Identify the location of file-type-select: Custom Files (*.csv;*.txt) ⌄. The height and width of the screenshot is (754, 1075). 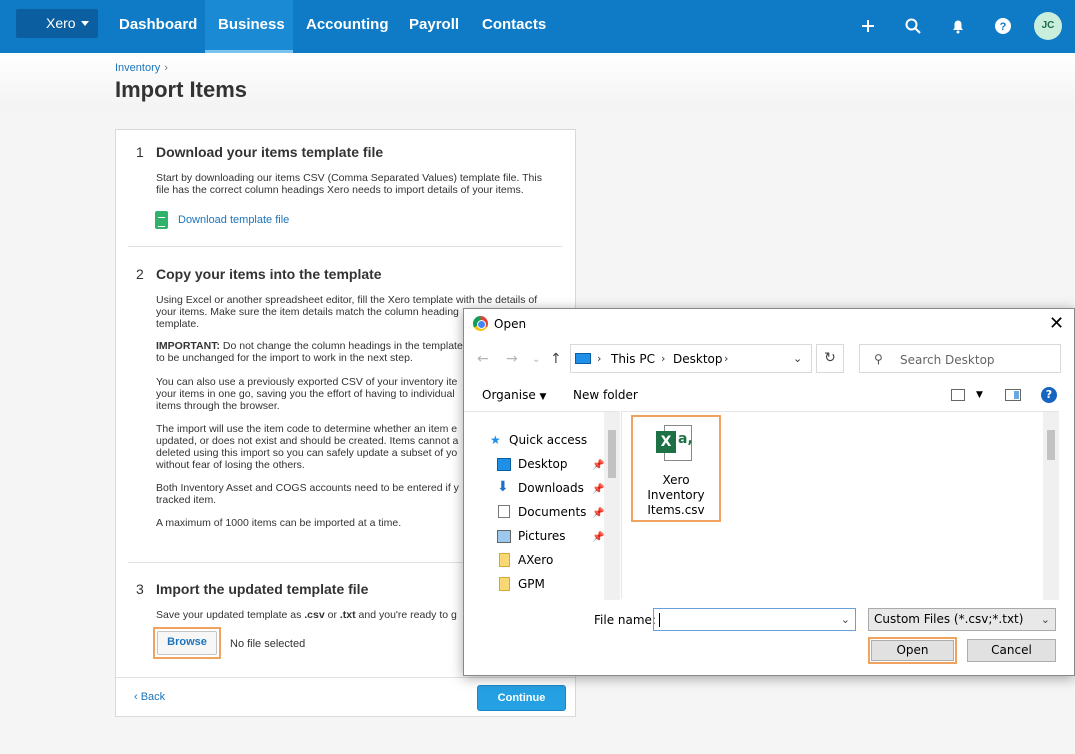
(962, 619).